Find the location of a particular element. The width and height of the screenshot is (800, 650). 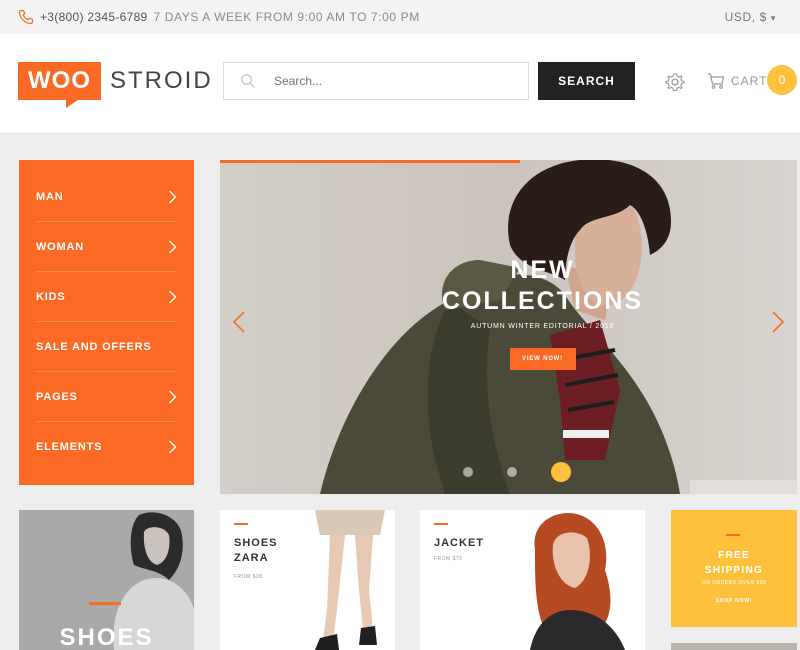

promo-card-shoes-zara: SHOES ZARA FROM $28 is located at coordinates (307, 580).